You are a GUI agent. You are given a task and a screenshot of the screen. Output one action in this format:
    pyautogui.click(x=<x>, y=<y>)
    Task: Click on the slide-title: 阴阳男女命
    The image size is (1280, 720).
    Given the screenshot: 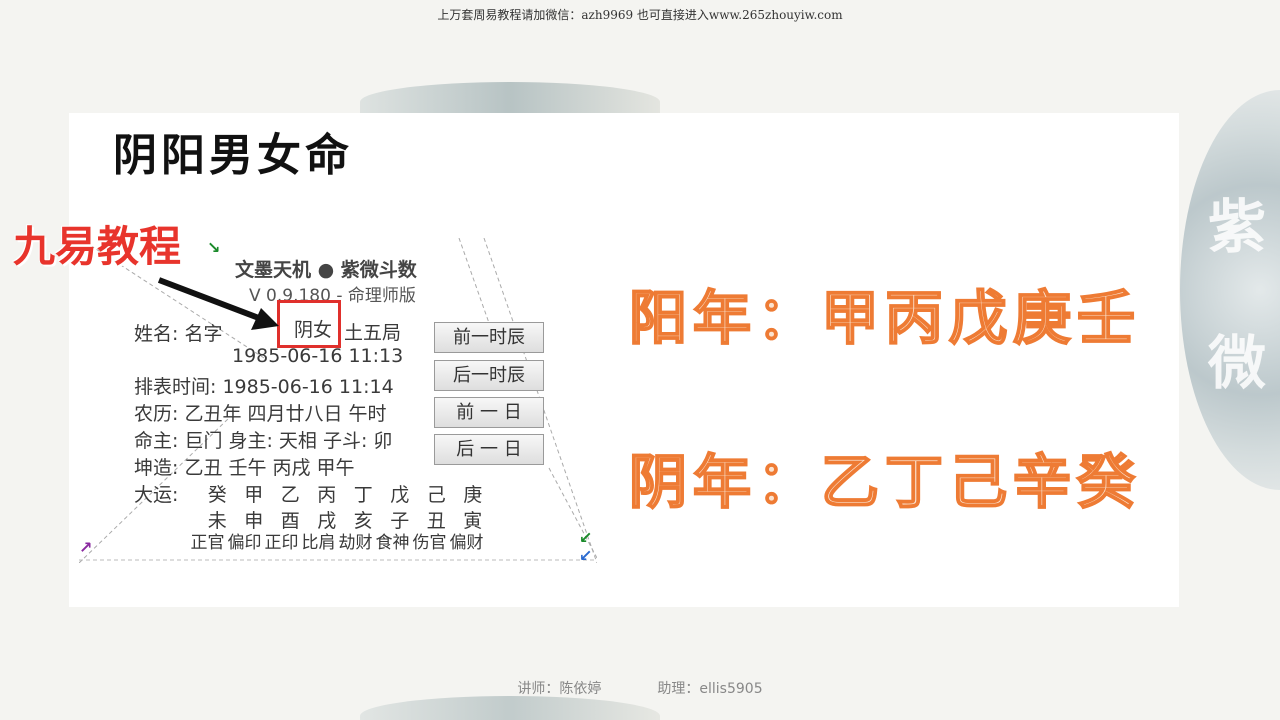 What is the action you would take?
    pyautogui.click(x=233, y=155)
    